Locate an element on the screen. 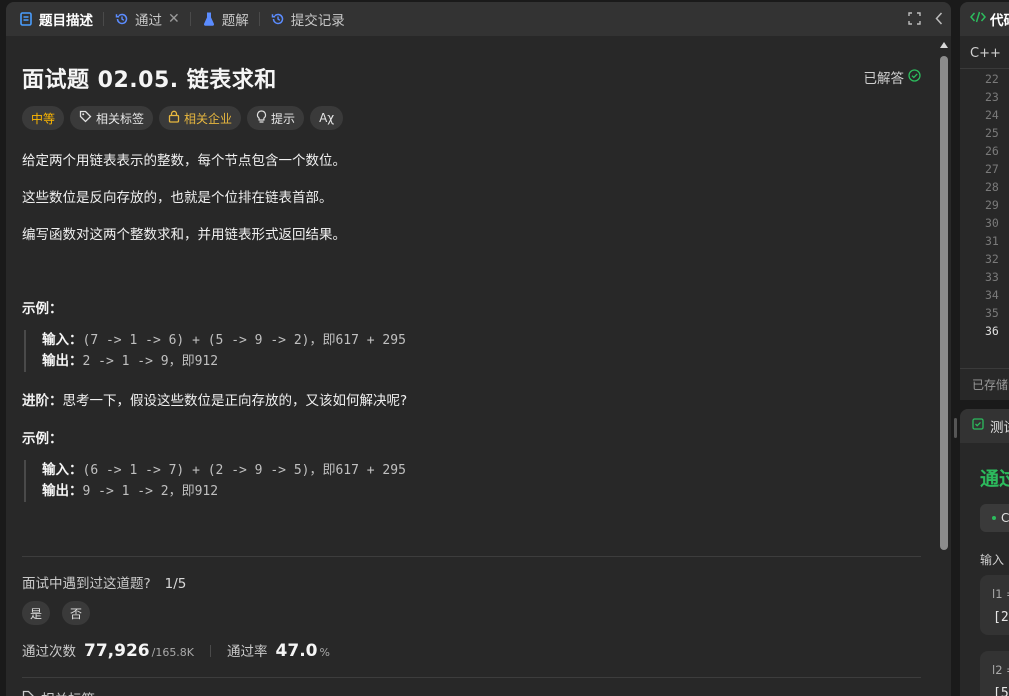 This screenshot has height=696, width=1009. input-param-box: l2 = [5 is located at coordinates (994, 673).